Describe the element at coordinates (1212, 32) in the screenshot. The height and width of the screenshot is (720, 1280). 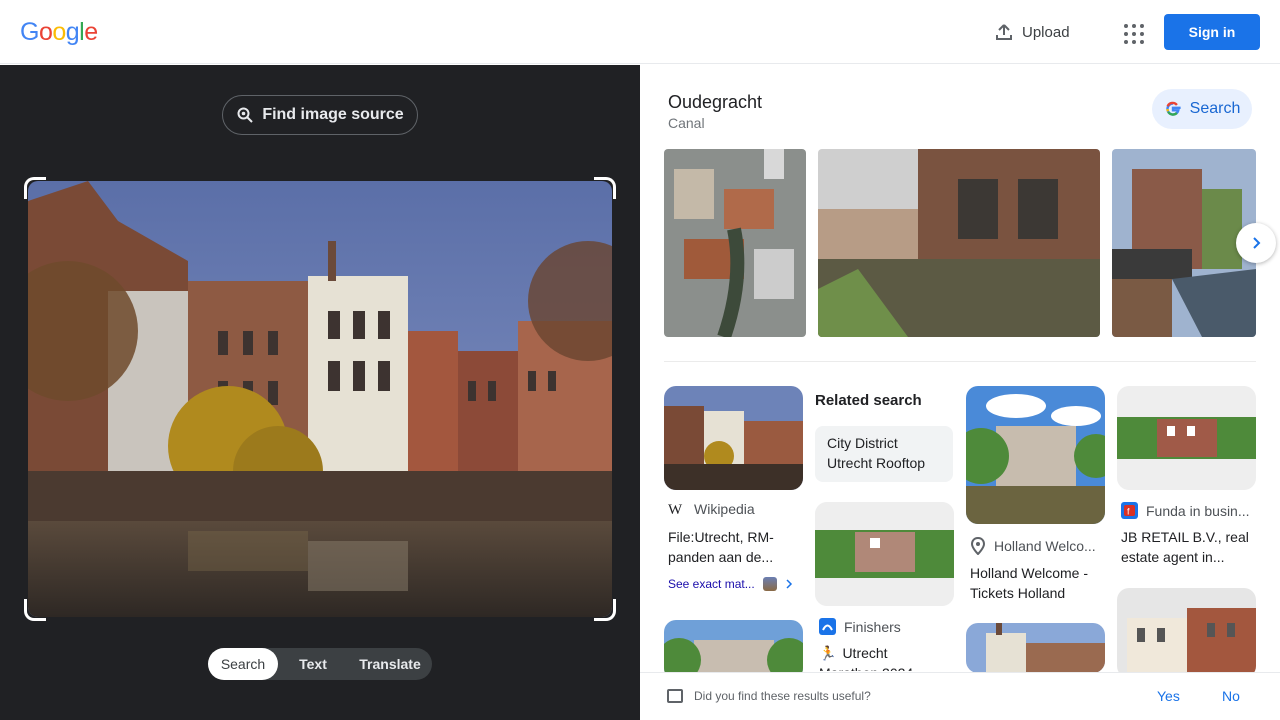
I see `sign-in-button: Sign in` at that location.